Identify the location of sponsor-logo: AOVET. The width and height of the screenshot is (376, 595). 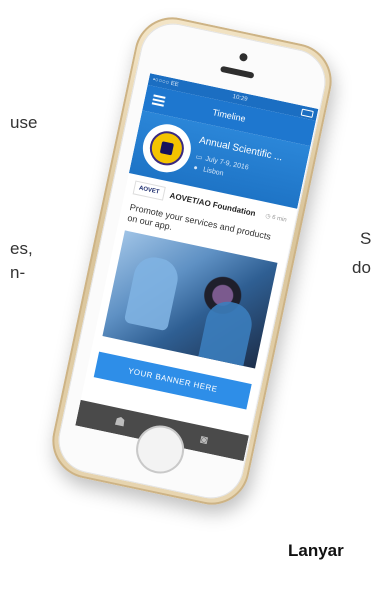
(149, 190).